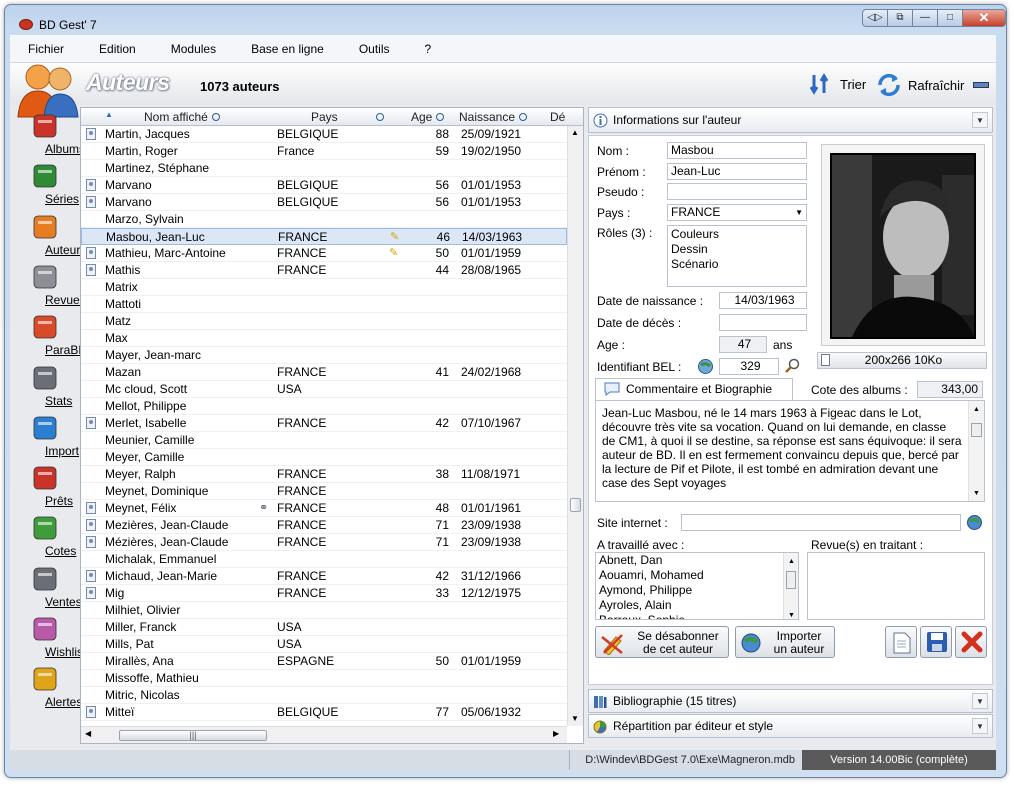  What do you see at coordinates (662, 642) in the screenshot?
I see `unsubscribe-button: Se désabonner de cet auteur` at bounding box center [662, 642].